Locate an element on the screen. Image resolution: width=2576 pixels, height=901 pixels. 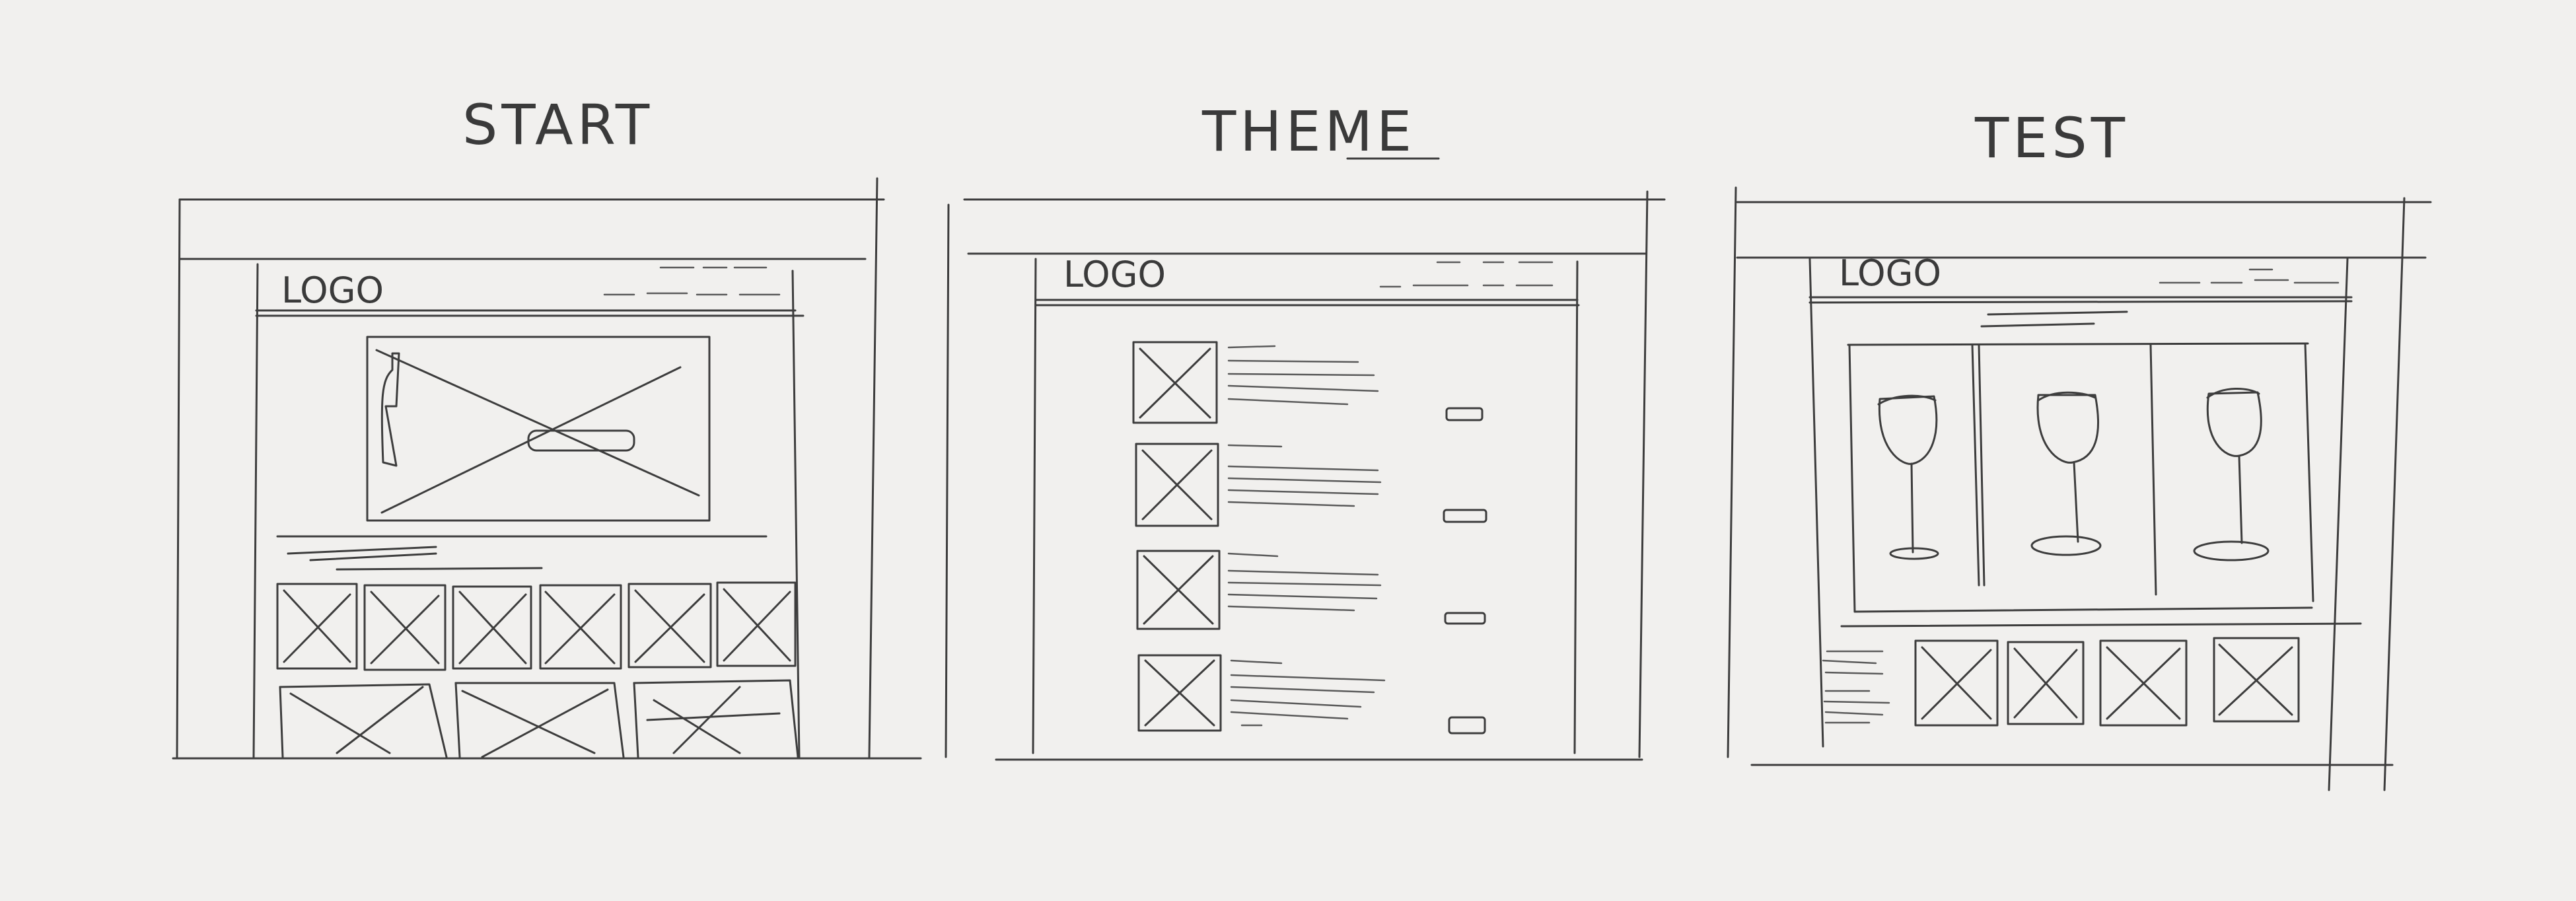
intro-text-lines is located at coordinates (522, 553).